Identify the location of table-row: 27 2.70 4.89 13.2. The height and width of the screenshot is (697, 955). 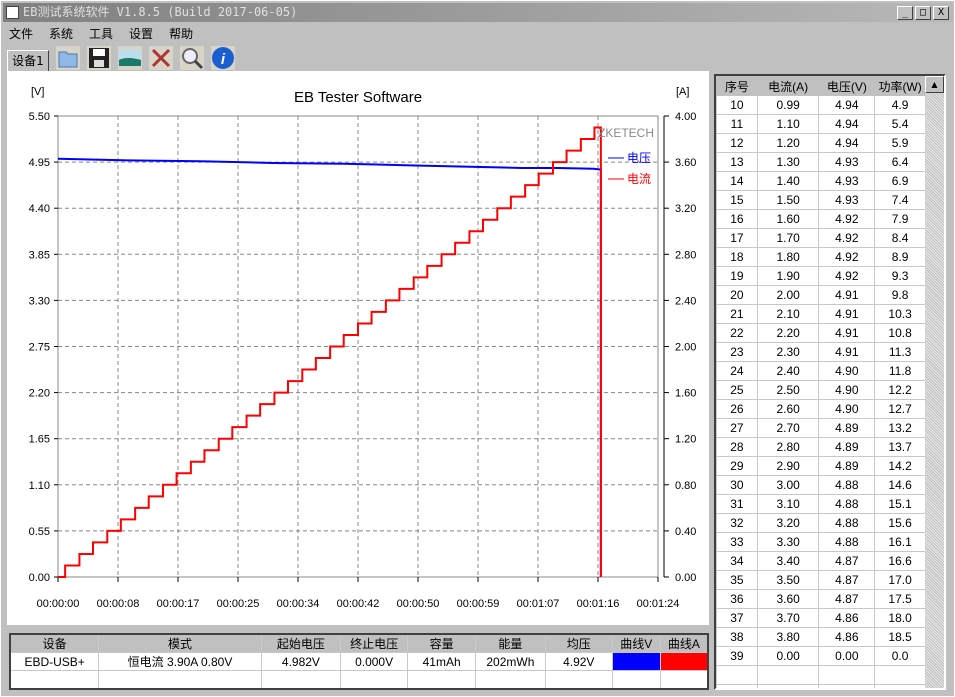
(821, 428).